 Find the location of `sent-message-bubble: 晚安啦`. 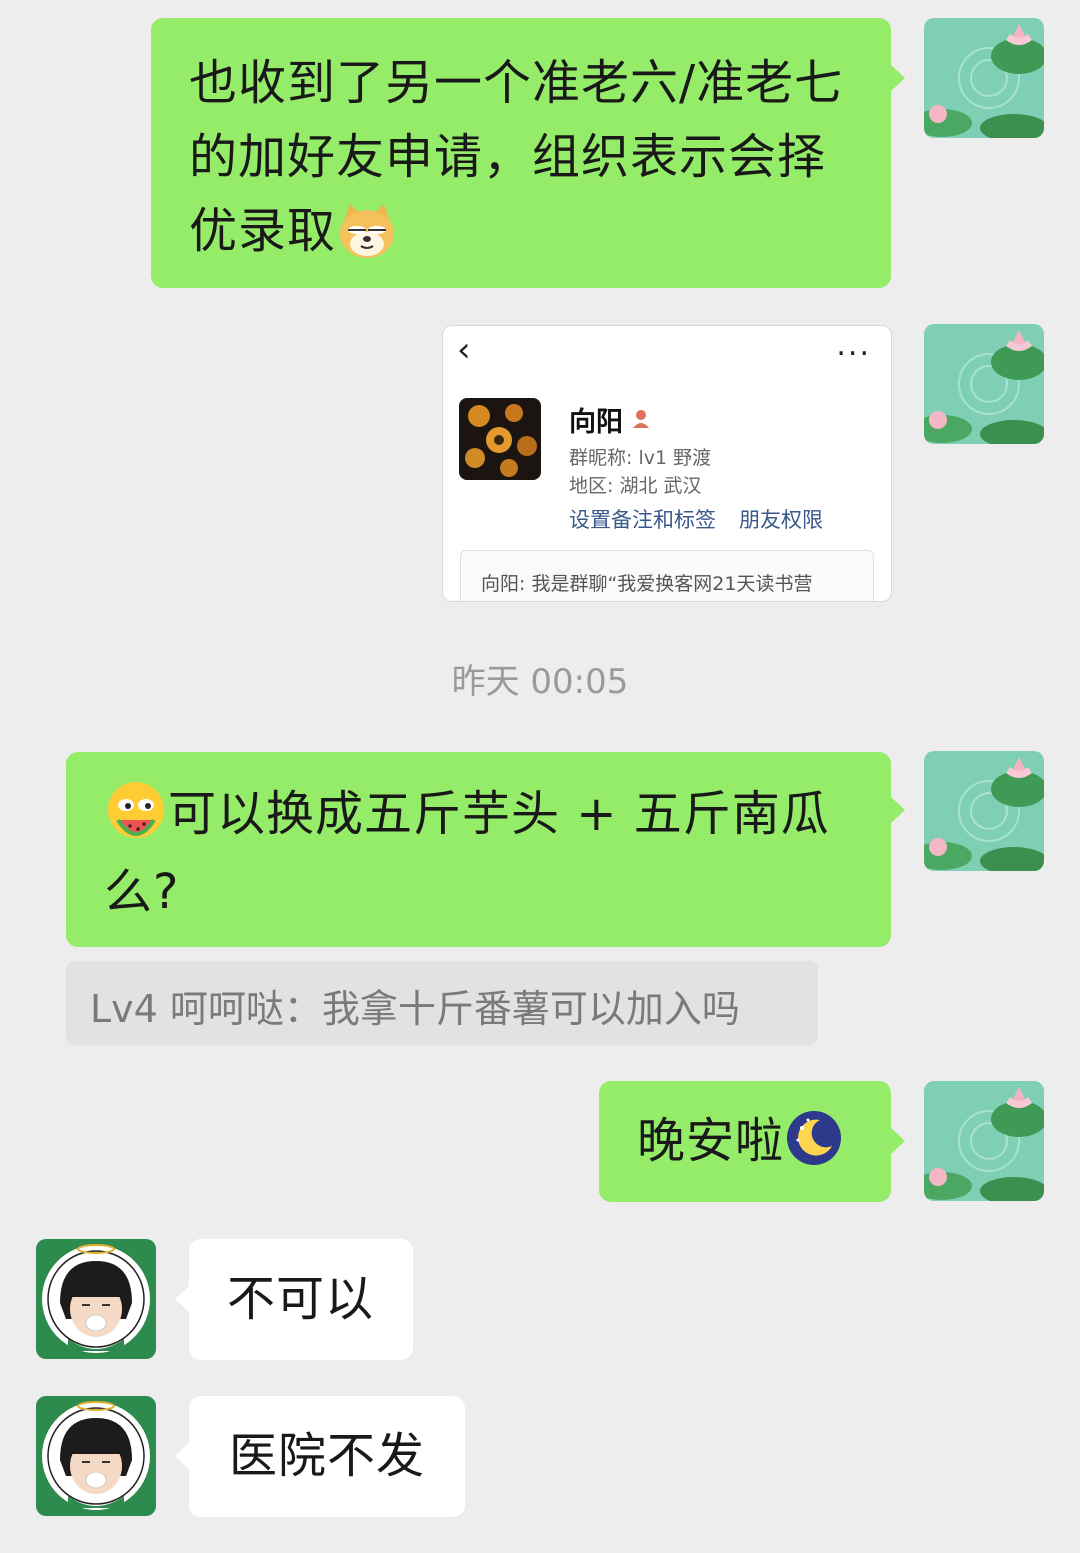

sent-message-bubble: 晚安啦 is located at coordinates (752, 1141).